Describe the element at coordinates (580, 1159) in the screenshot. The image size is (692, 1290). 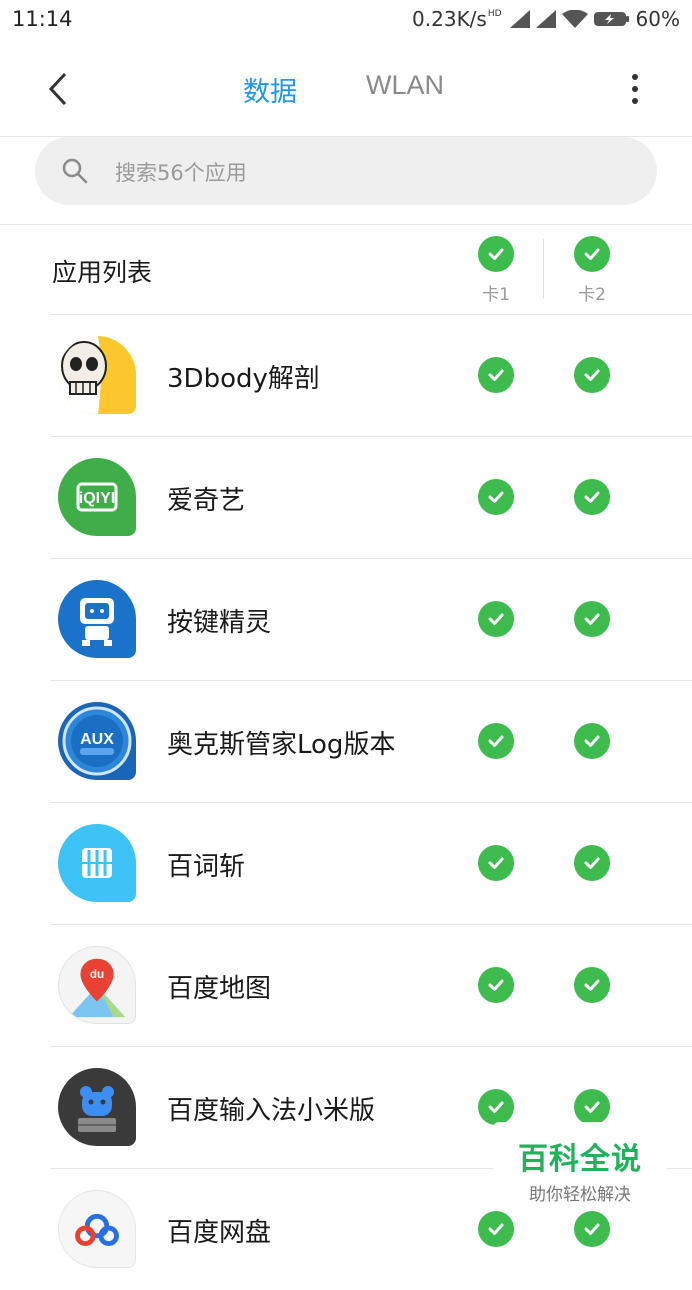
I see `watermark-brand: 百科全说` at that location.